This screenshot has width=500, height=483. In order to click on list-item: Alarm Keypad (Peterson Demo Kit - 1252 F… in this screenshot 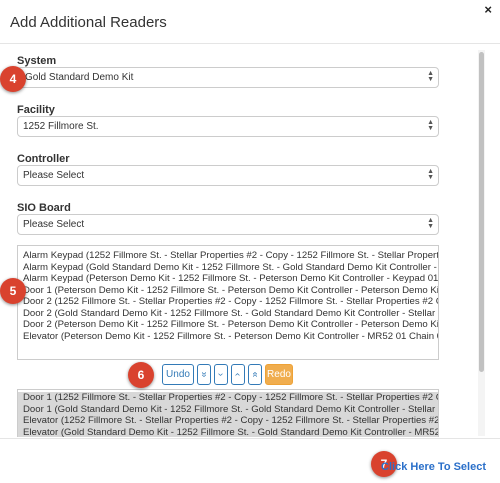, I will do `click(228, 279)`.